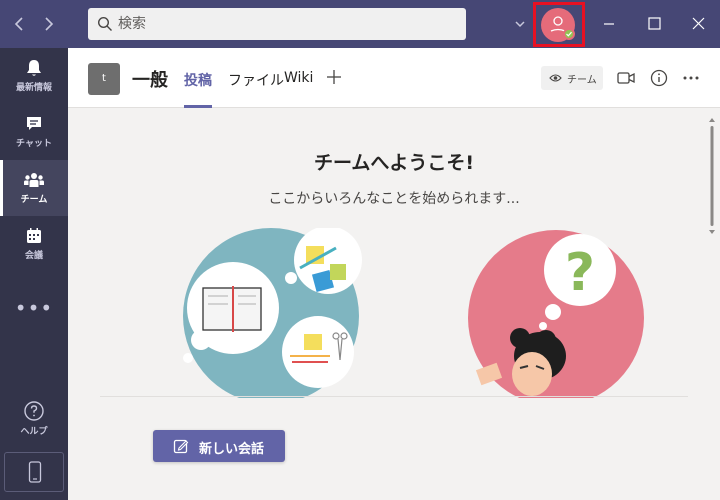  Describe the element at coordinates (48, 24) in the screenshot. I see `forward-arrow-icon` at that location.